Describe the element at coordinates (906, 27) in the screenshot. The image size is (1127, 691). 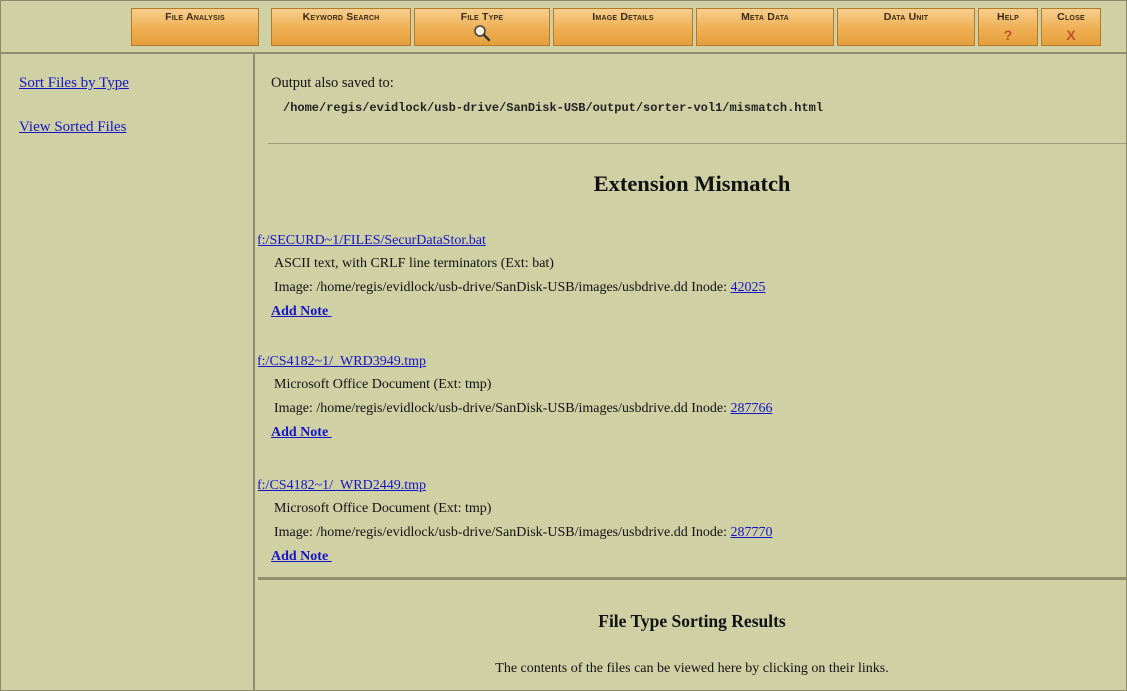
I see `data-unit-tab: Data Unit` at that location.